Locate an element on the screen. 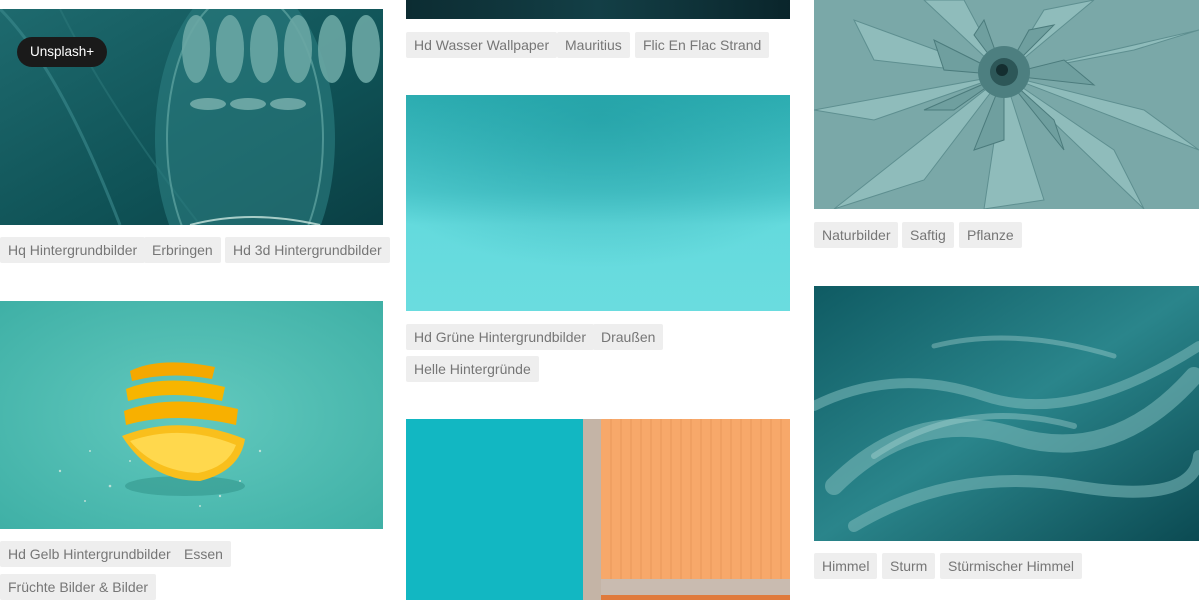 Image resolution: width=1200 pixels, height=600 pixels. unsplash-plus-badge: Unsplash+ is located at coordinates (62, 52).